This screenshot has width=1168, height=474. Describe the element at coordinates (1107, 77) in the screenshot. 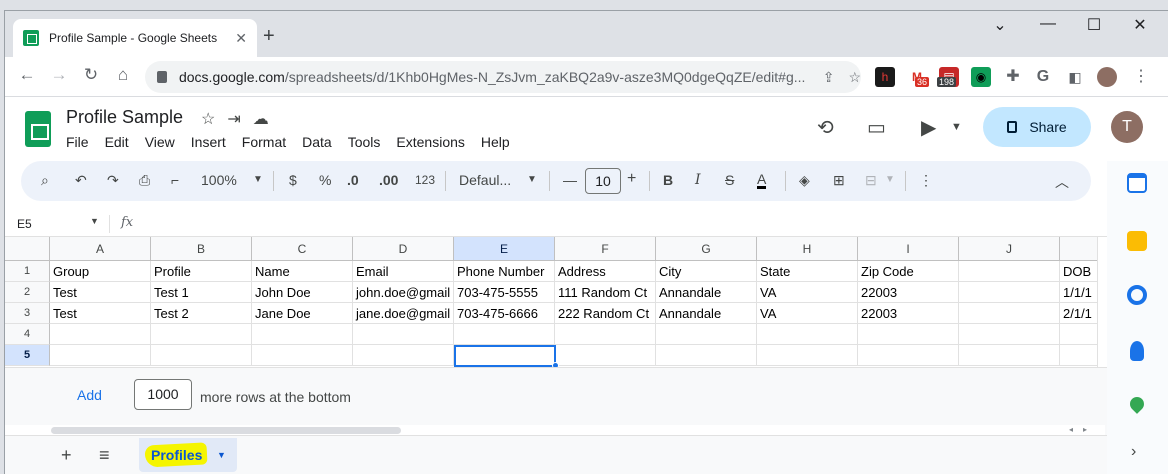

I see `profile-icon` at that location.